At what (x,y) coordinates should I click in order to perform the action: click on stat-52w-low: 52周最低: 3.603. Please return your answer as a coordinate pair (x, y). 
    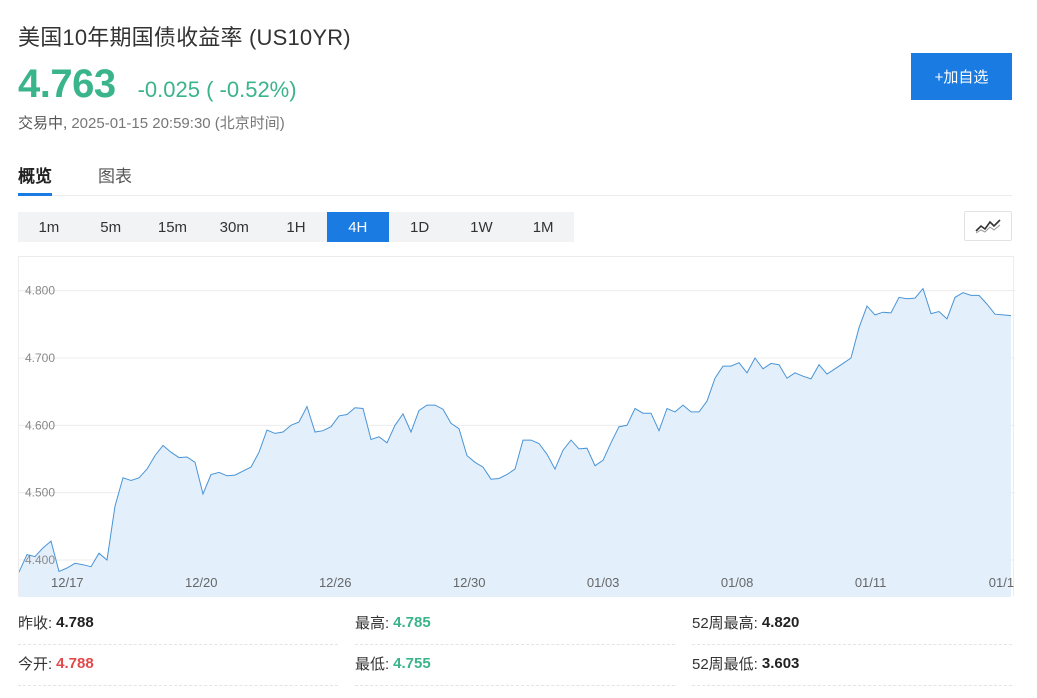
    Looking at the image, I should click on (745, 663).